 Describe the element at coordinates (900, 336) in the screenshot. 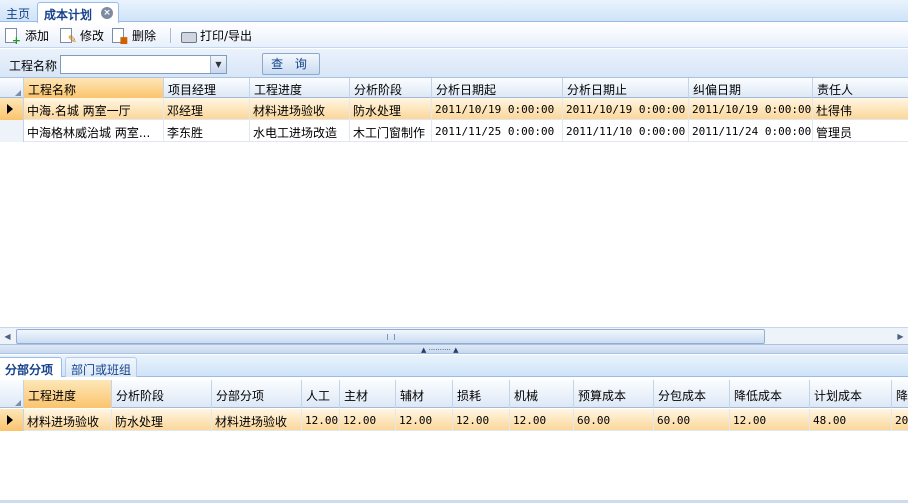

I see `scroll-right-icon: ▶` at that location.